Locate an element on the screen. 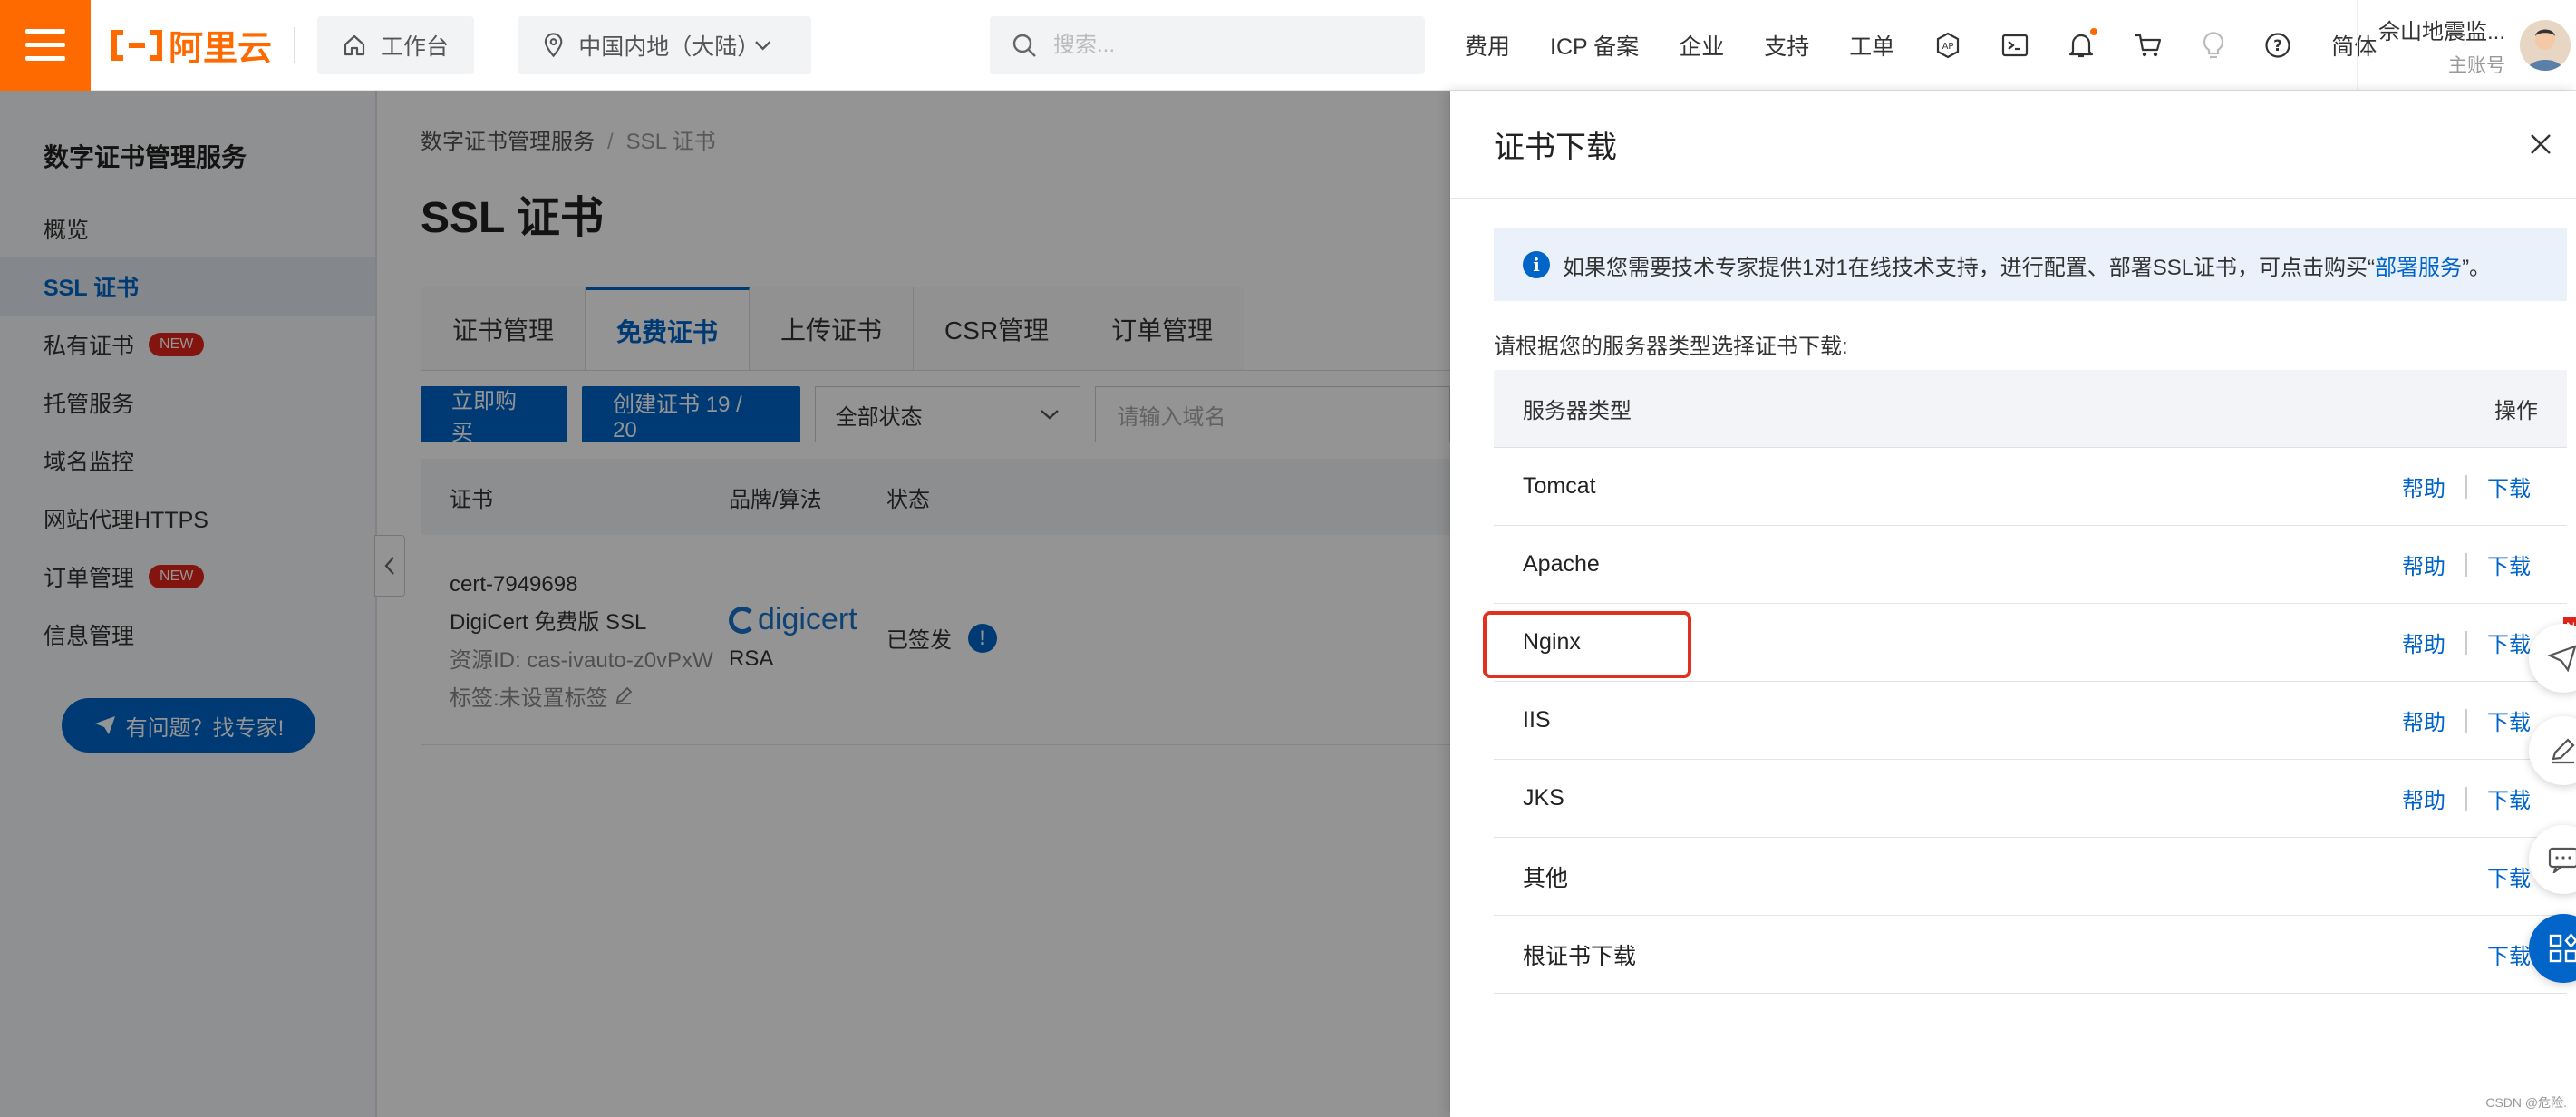 This screenshot has width=2576, height=1117. hamburger-menu-button is located at coordinates (45, 45).